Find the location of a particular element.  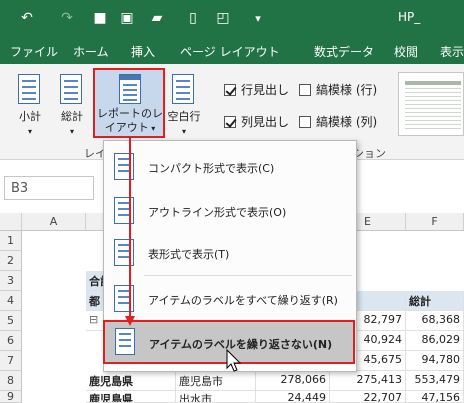

repeat-labels-icon is located at coordinates (124, 298).